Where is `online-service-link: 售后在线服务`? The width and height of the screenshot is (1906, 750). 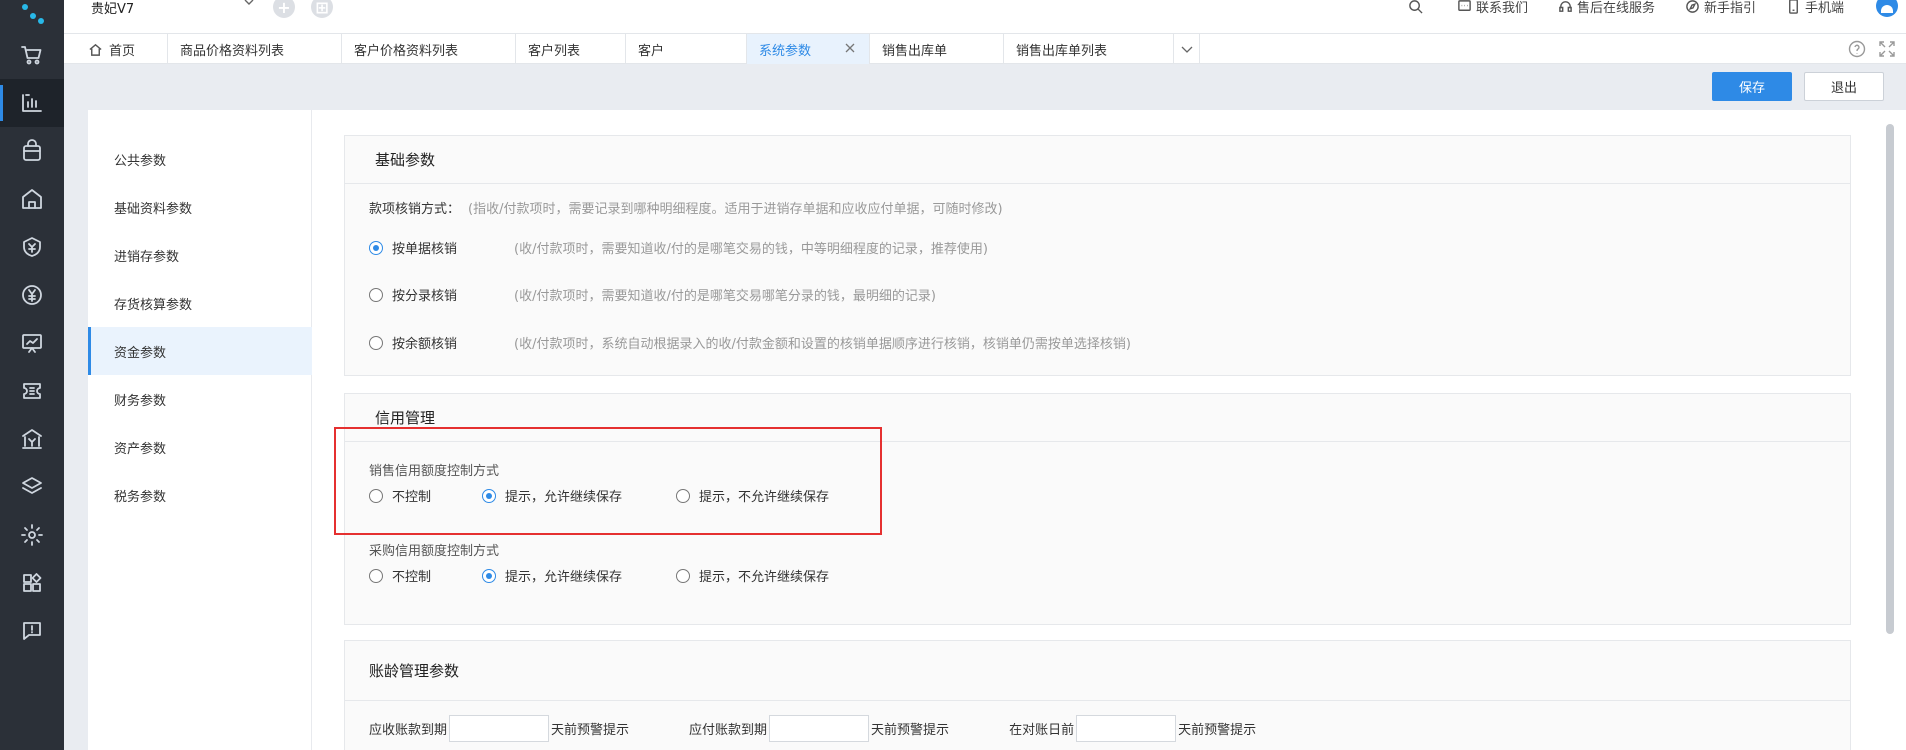
online-service-link: 售后在线服务 is located at coordinates (1606, 8).